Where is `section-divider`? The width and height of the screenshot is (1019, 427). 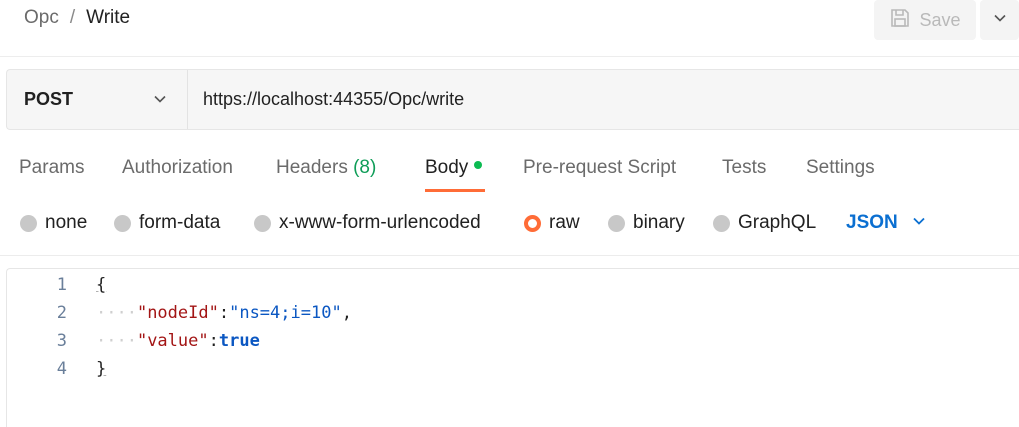
section-divider is located at coordinates (509, 255).